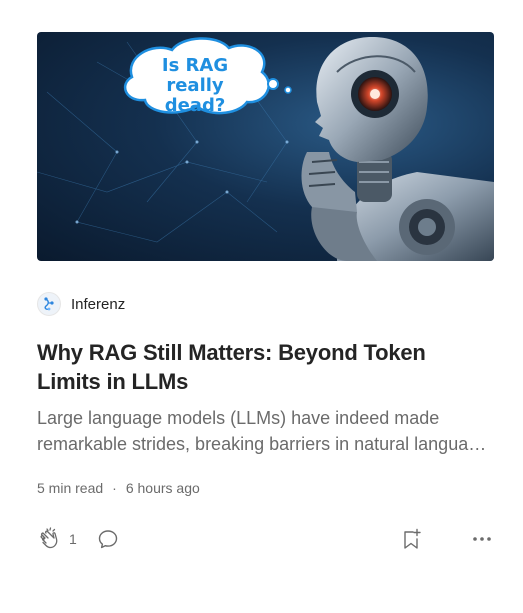 The width and height of the screenshot is (523, 613). Describe the element at coordinates (73, 539) in the screenshot. I see `clap-count: 1` at that location.